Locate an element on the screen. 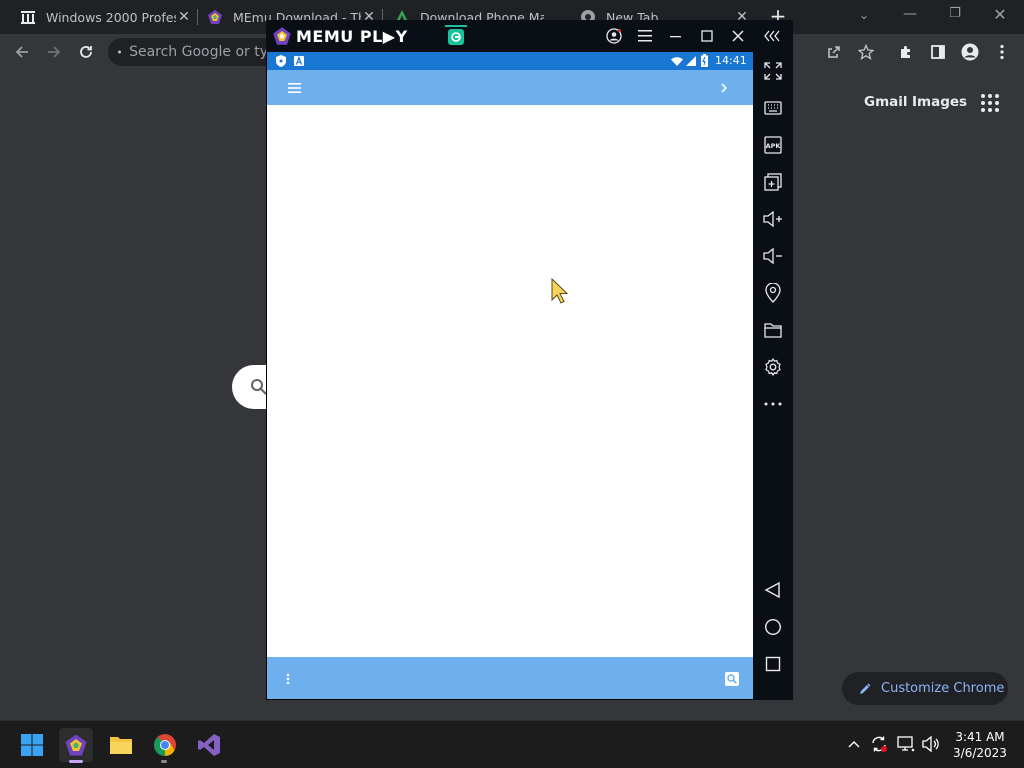 The image size is (1024, 768). gmail-link: Gmail is located at coordinates (886, 102).